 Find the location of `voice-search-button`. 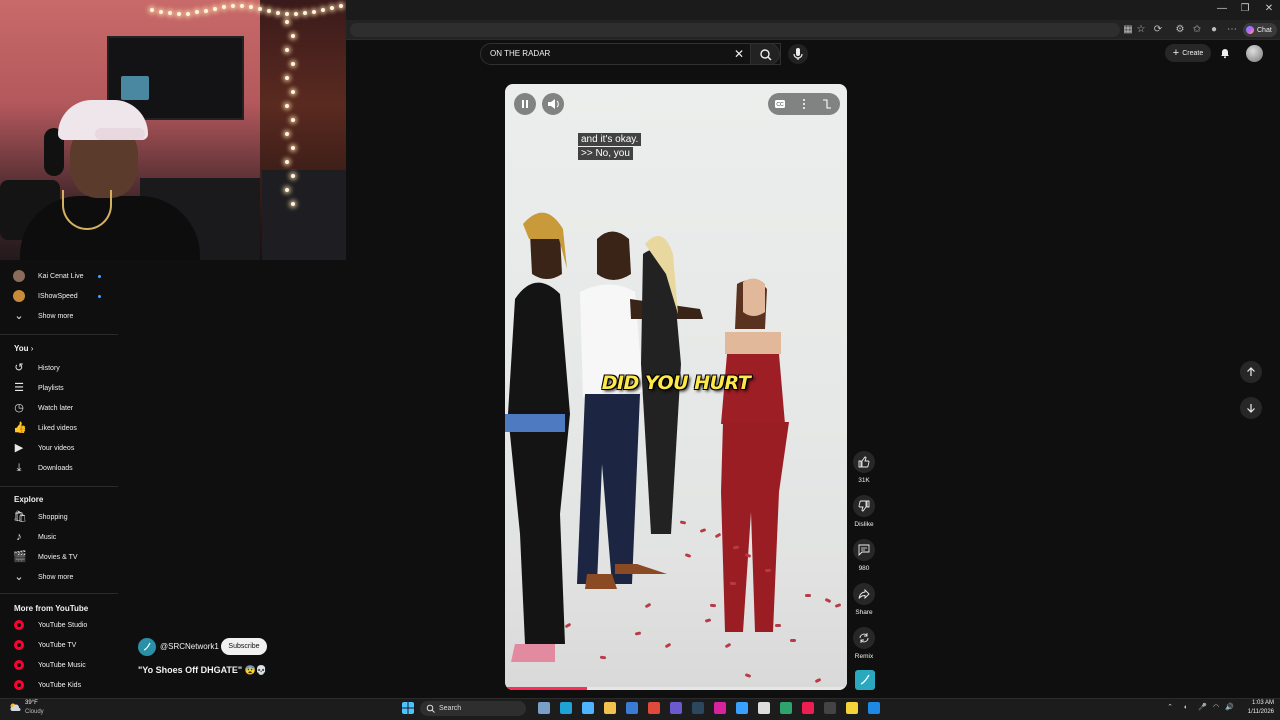

voice-search-button is located at coordinates (798, 54).